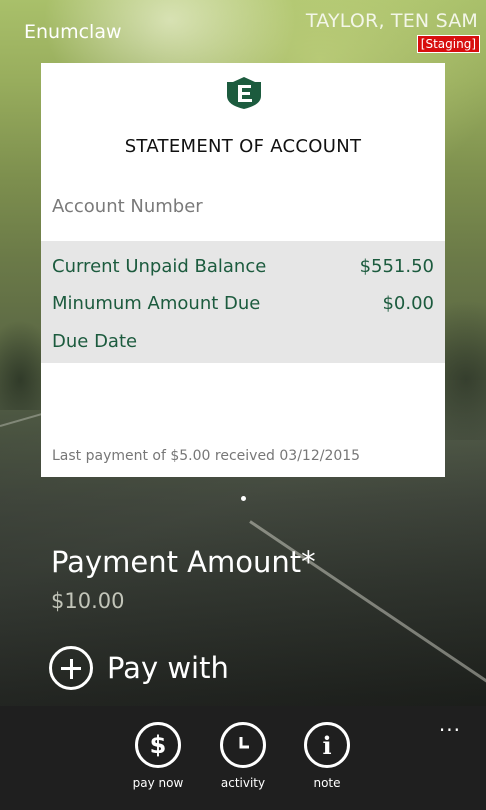  Describe the element at coordinates (327, 783) in the screenshot. I see `note-label: note` at that location.